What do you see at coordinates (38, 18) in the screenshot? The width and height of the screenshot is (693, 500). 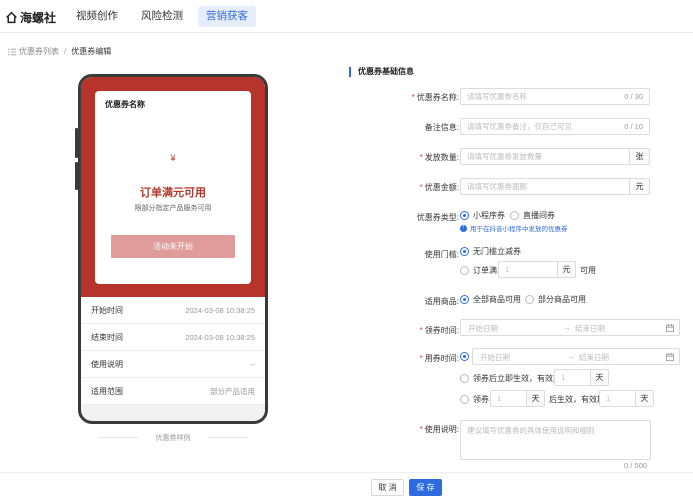 I see `brand-name: 海螺社` at bounding box center [38, 18].